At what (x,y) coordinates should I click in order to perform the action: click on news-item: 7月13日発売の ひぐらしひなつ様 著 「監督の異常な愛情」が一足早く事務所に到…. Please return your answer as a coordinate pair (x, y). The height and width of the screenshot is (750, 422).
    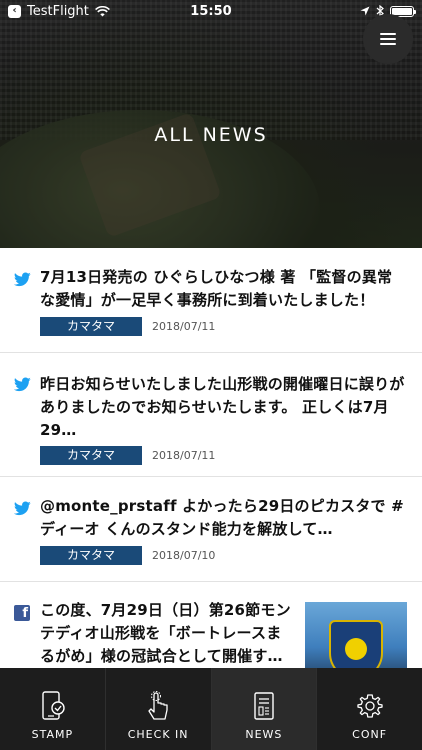
    Looking at the image, I should click on (211, 300).